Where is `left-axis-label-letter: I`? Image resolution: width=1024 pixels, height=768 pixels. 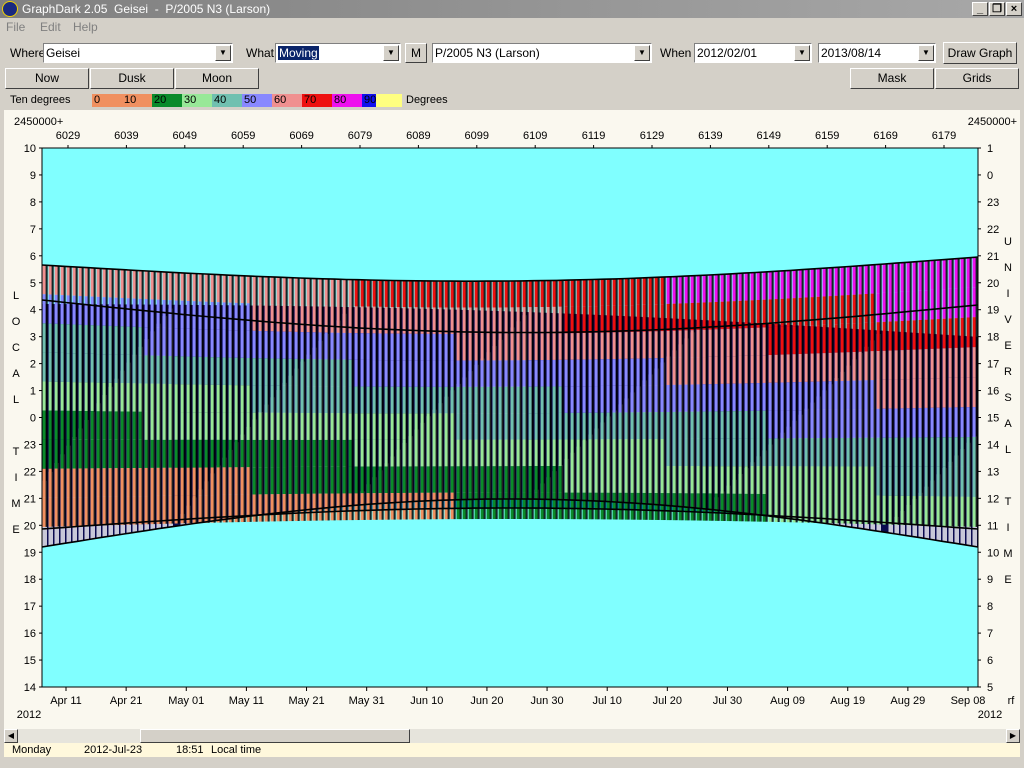
left-axis-label-letter: I is located at coordinates (15, 478).